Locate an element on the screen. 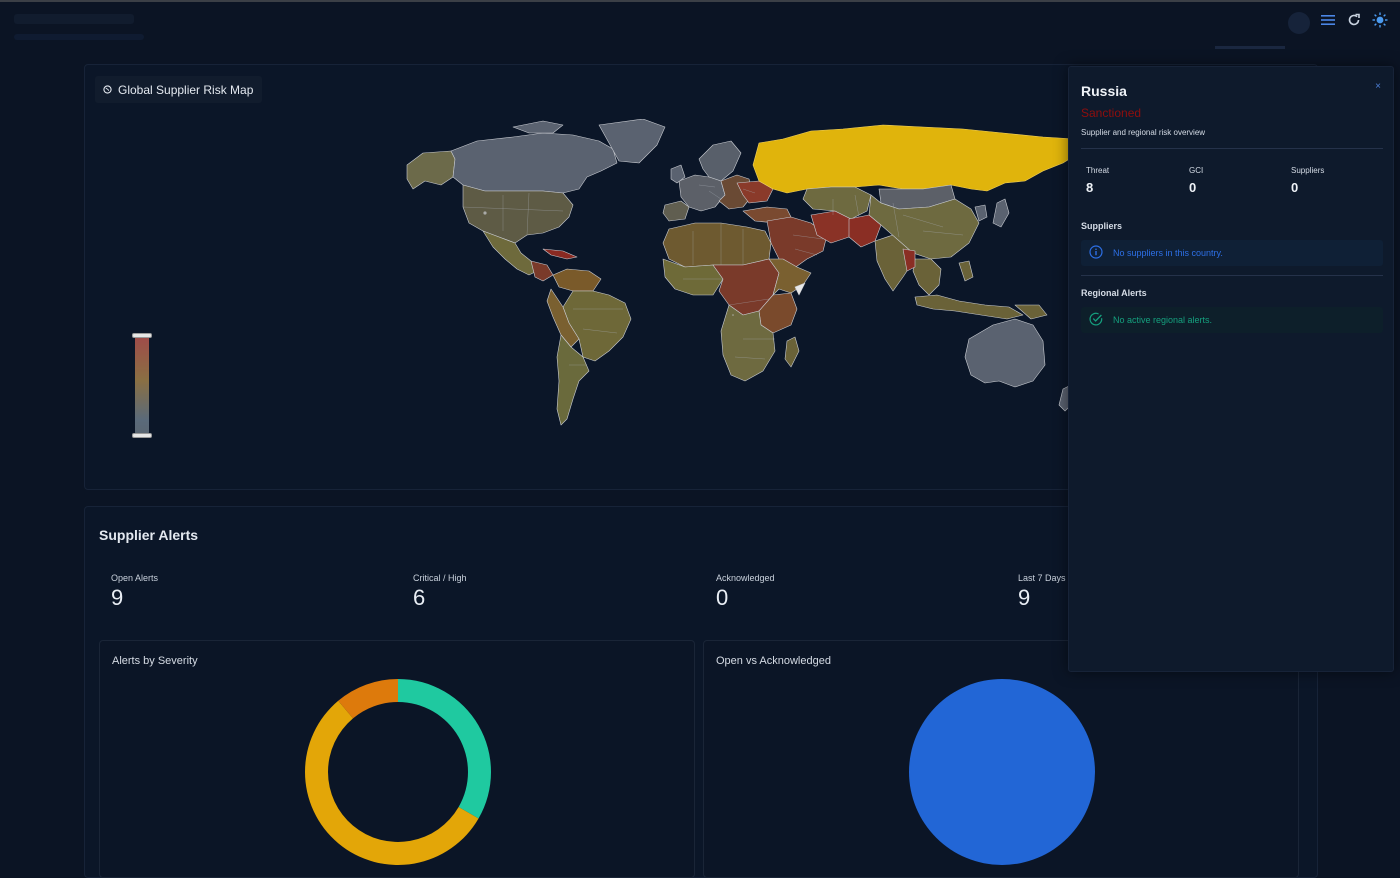 The height and width of the screenshot is (878, 1400). legend-handle-top is located at coordinates (142, 335).